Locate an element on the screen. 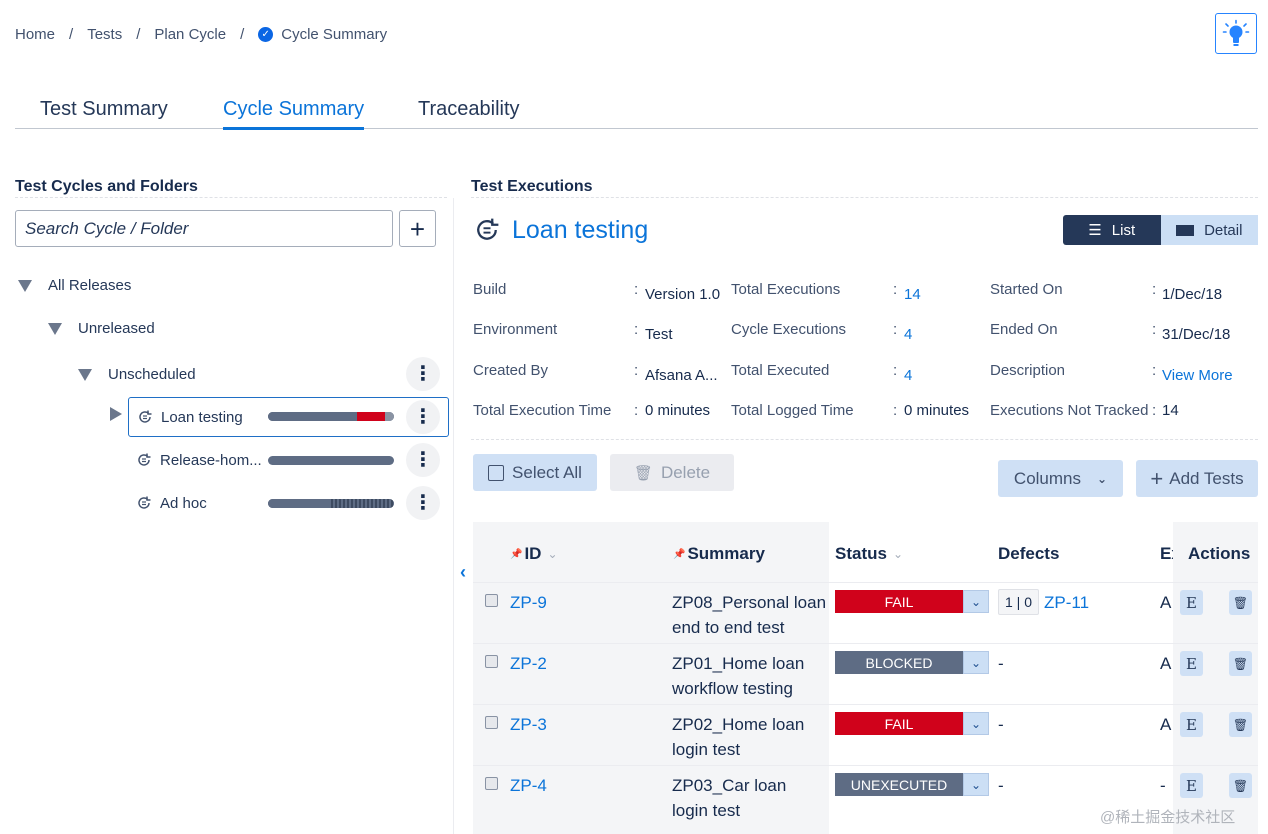 The width and height of the screenshot is (1268, 834). info-label: Environment is located at coordinates (515, 329).